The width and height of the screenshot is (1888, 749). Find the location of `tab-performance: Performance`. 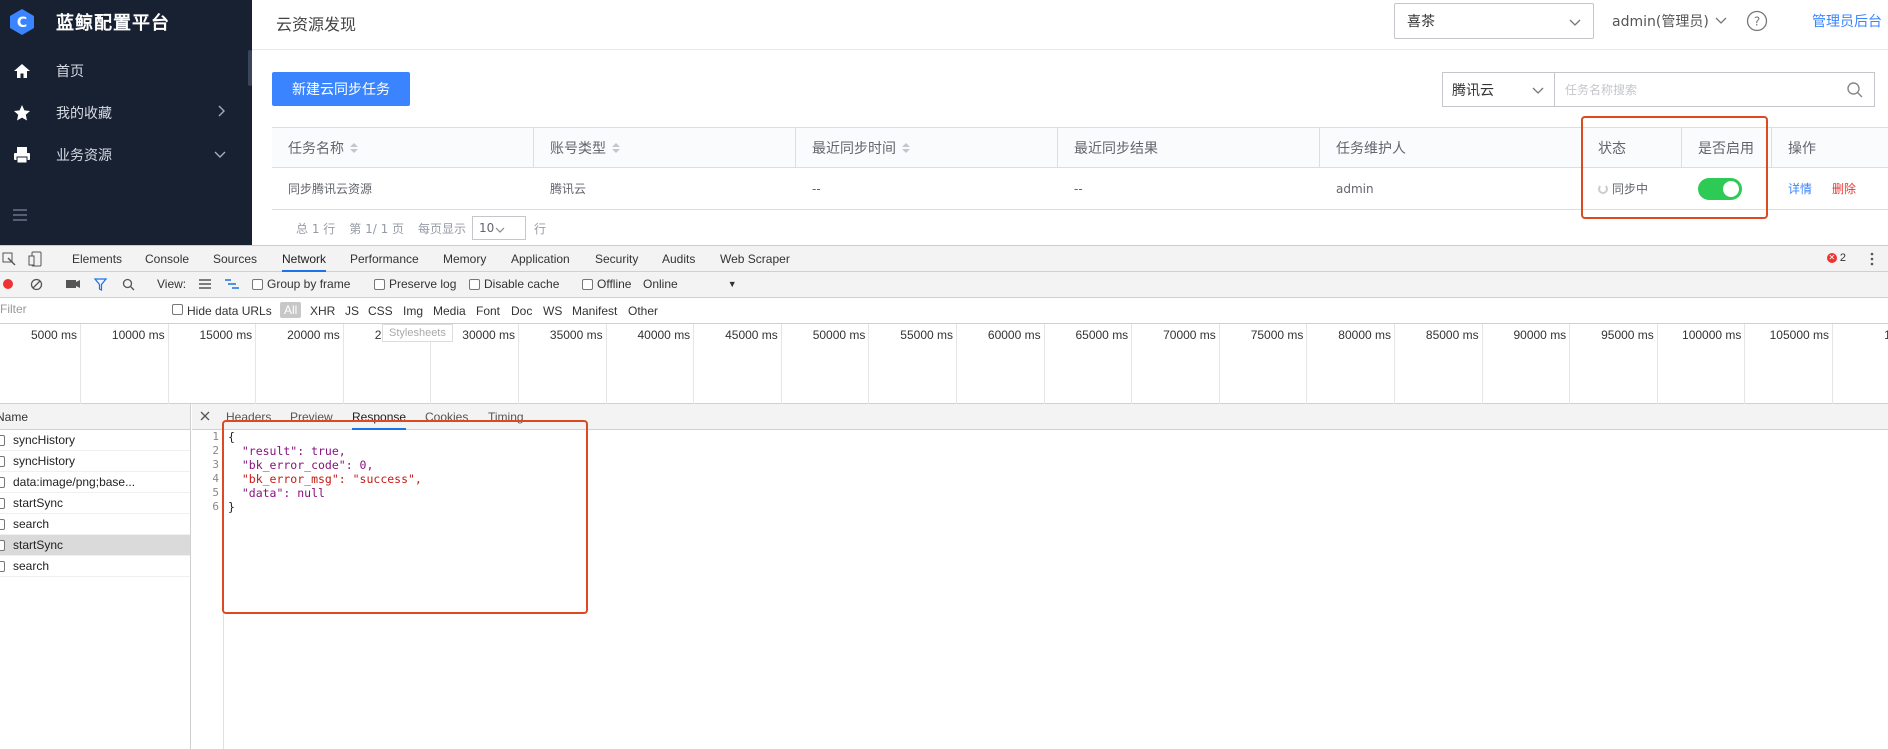

tab-performance: Performance is located at coordinates (384, 259).